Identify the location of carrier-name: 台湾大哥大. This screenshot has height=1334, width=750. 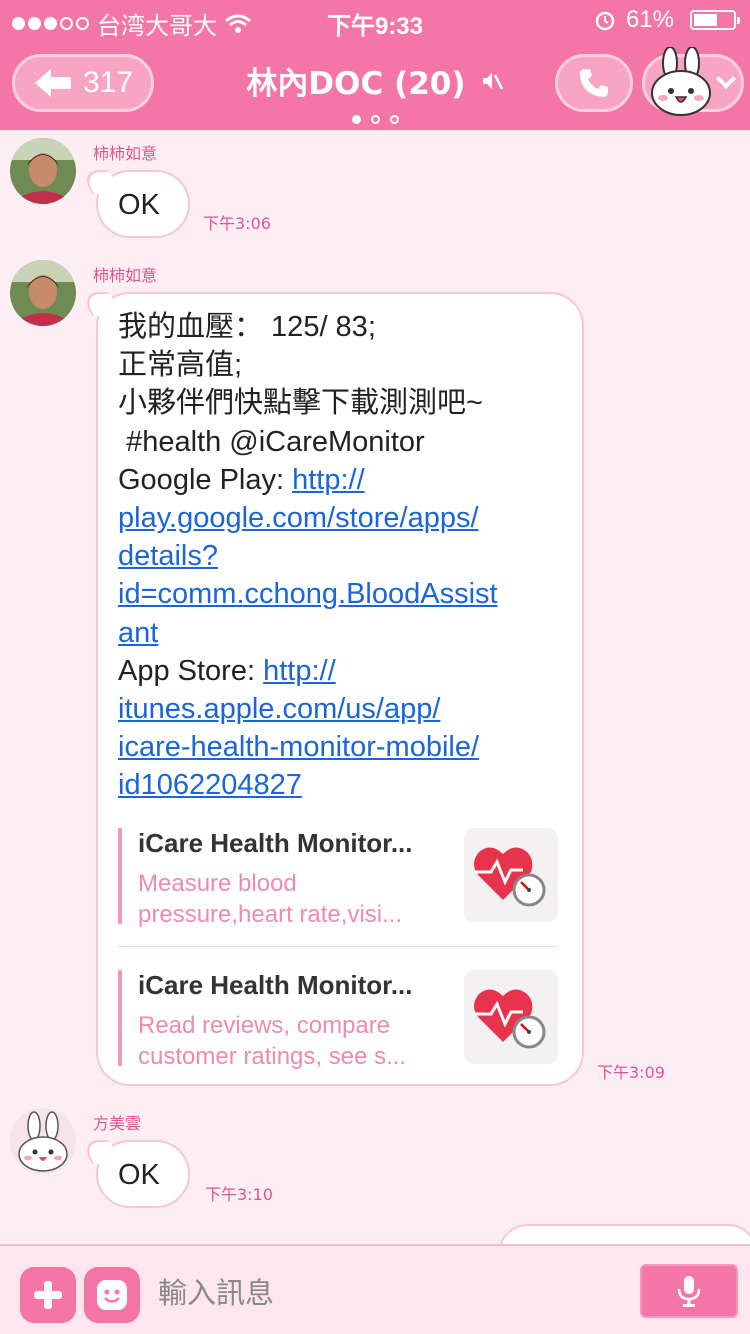
(157, 26).